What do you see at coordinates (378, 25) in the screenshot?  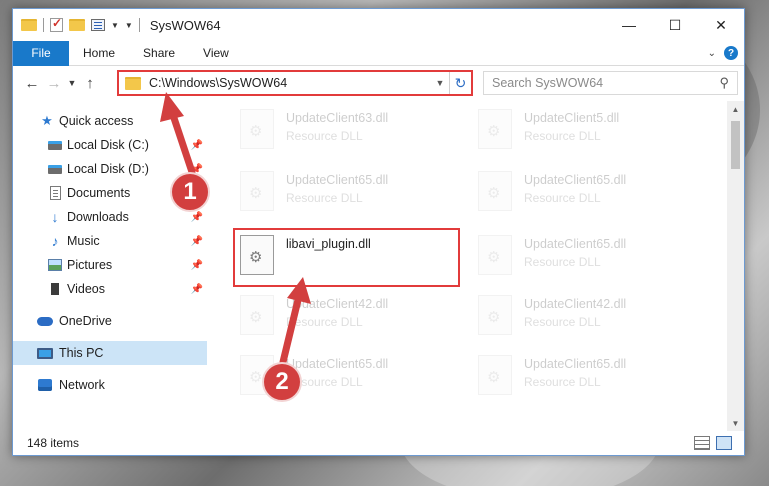 I see `title-bar: ▼ ▼ SysWOW64 — ☐ ✕` at bounding box center [378, 25].